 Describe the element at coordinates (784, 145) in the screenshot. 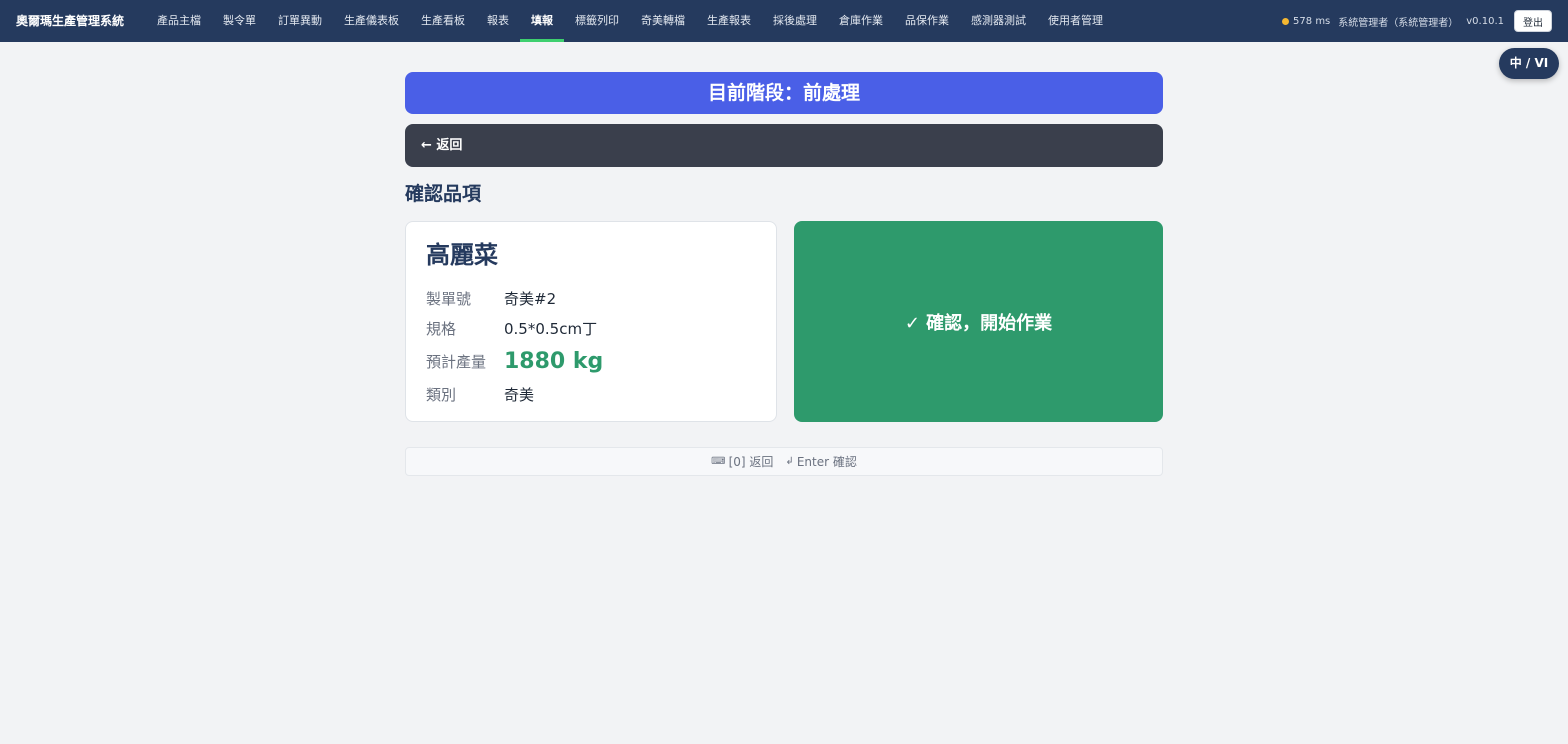

I see `back-button: ← 返回` at that location.